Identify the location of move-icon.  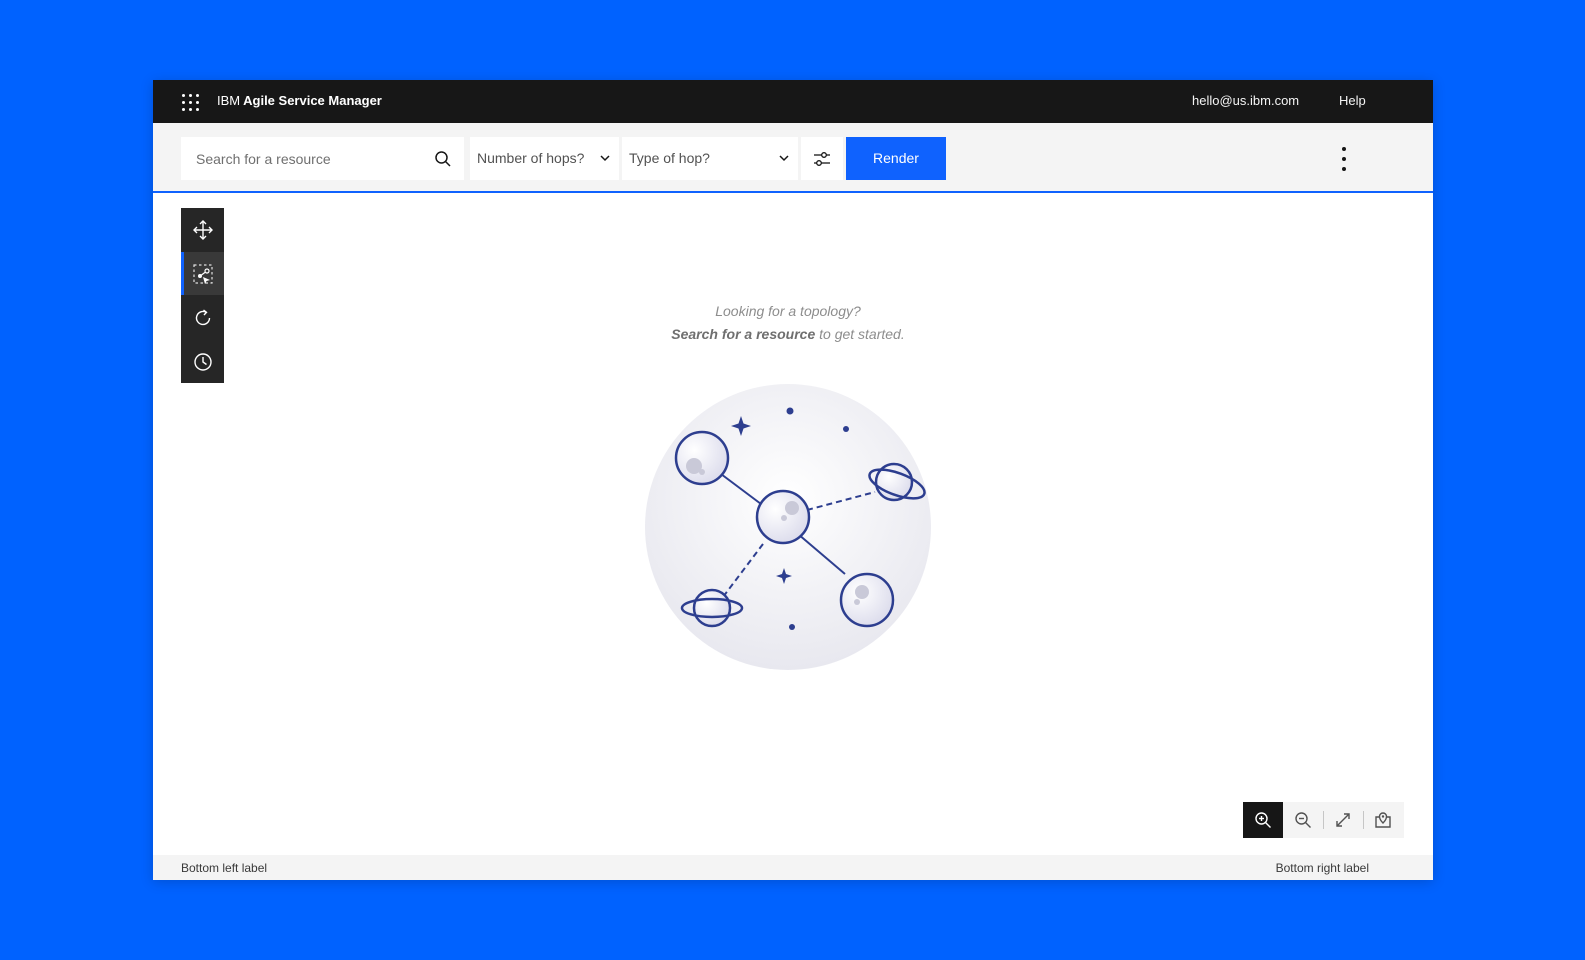
(203, 230).